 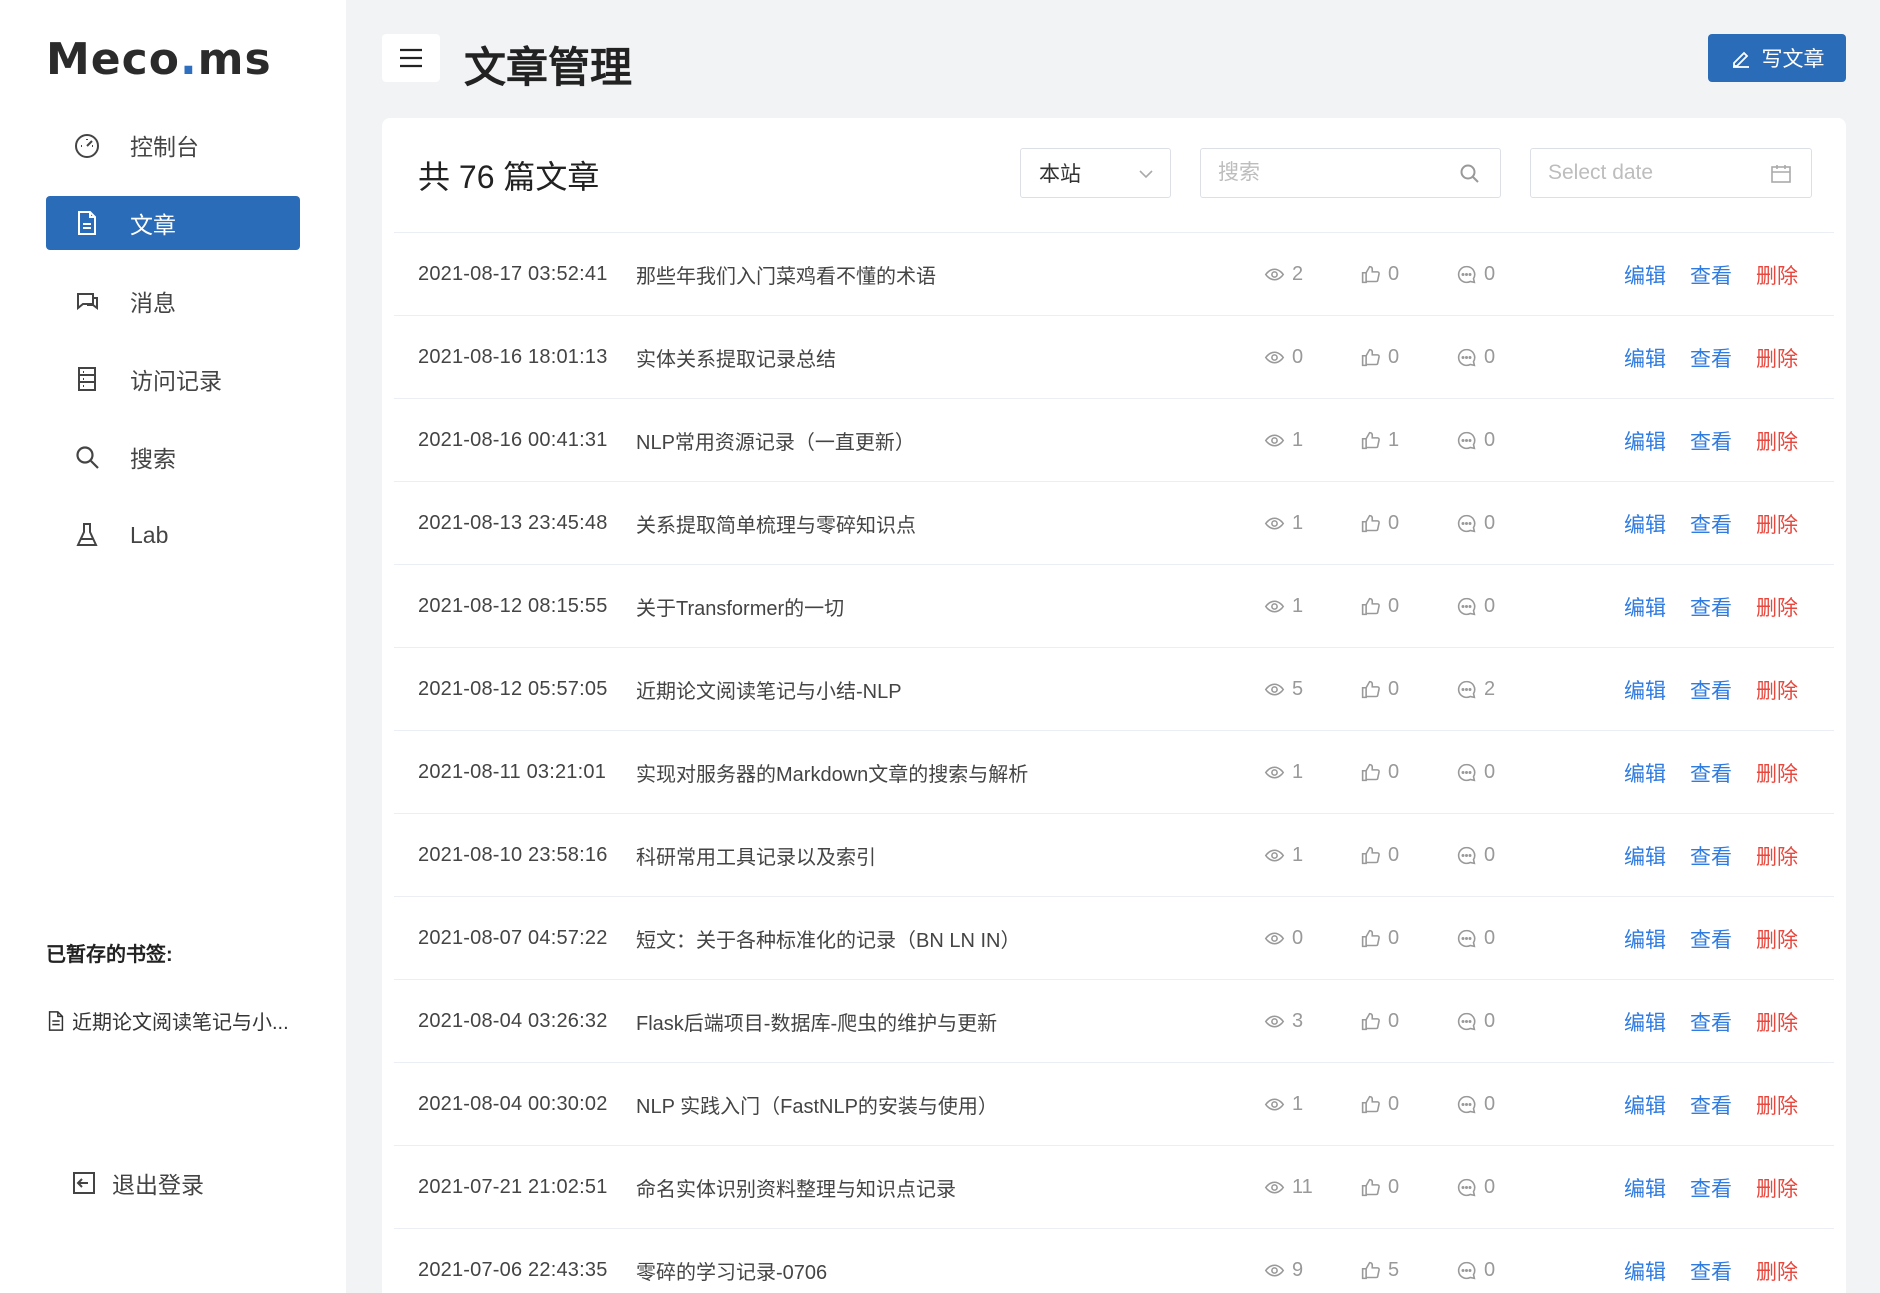 I want to click on sidebar-item-3: 消息, so click(x=173, y=301).